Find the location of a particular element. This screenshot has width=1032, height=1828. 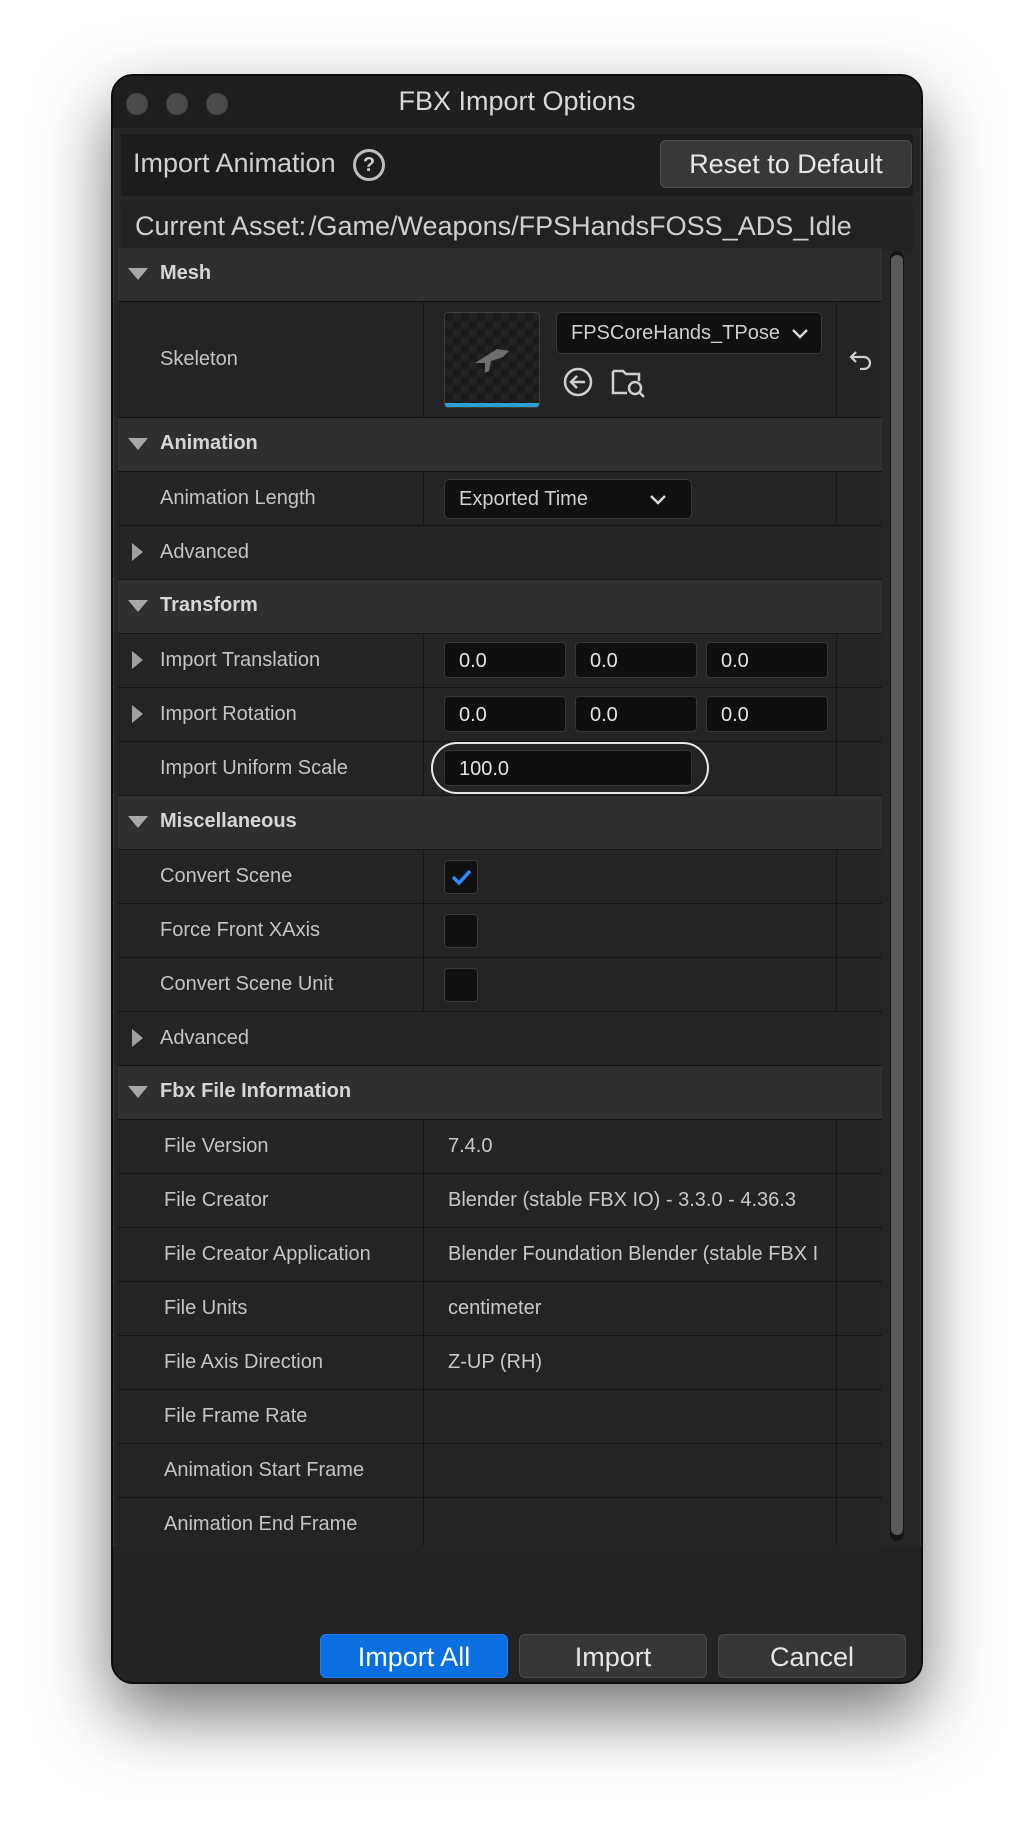

force-front-xaxis-checkbox is located at coordinates (461, 931).